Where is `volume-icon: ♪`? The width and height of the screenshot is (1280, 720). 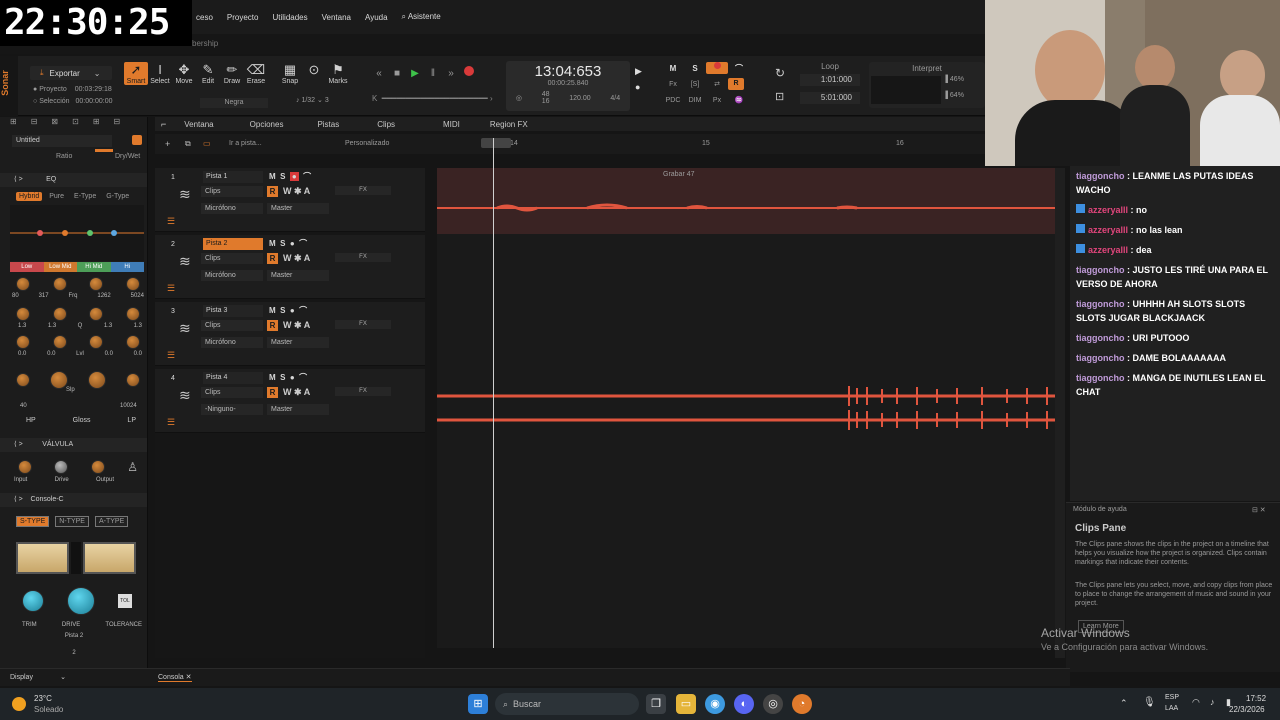 volume-icon: ♪ is located at coordinates (1212, 702).